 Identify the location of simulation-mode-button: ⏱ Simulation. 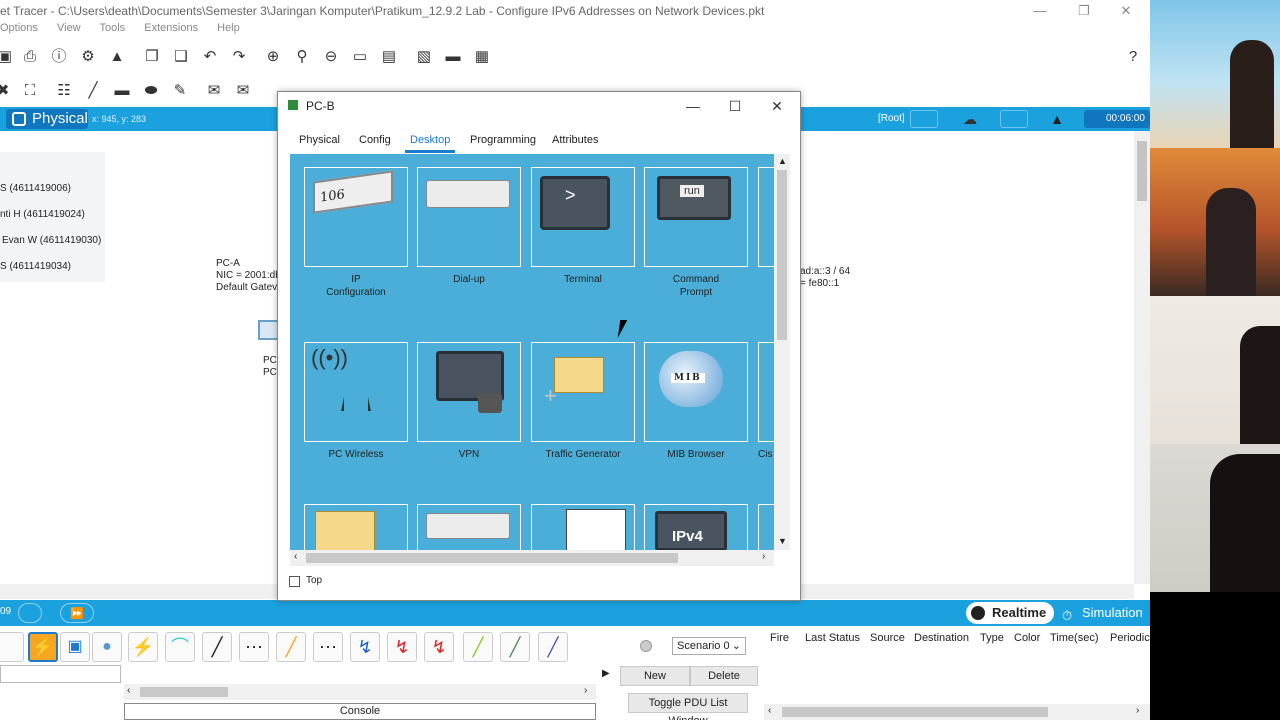
(1104, 613).